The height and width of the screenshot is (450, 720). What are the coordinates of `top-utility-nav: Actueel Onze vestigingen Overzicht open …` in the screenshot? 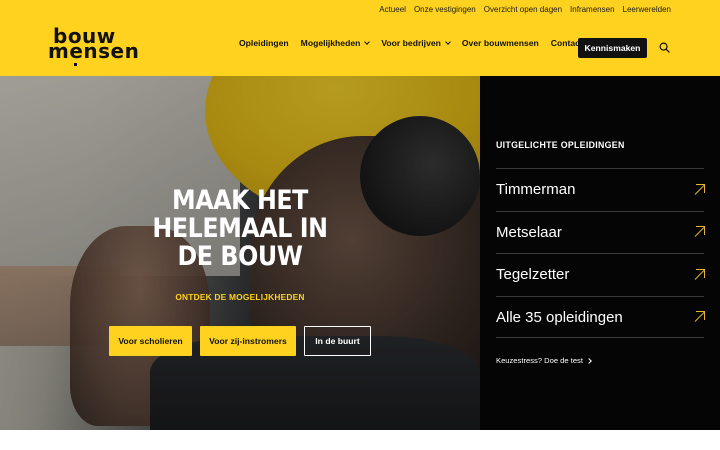 It's located at (525, 9).